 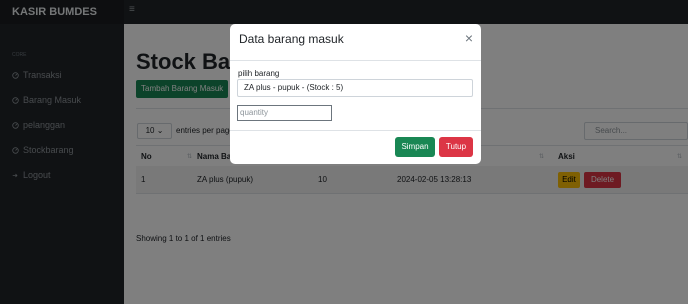 What do you see at coordinates (291, 39) in the screenshot?
I see `modal-title: Data barang masuk` at bounding box center [291, 39].